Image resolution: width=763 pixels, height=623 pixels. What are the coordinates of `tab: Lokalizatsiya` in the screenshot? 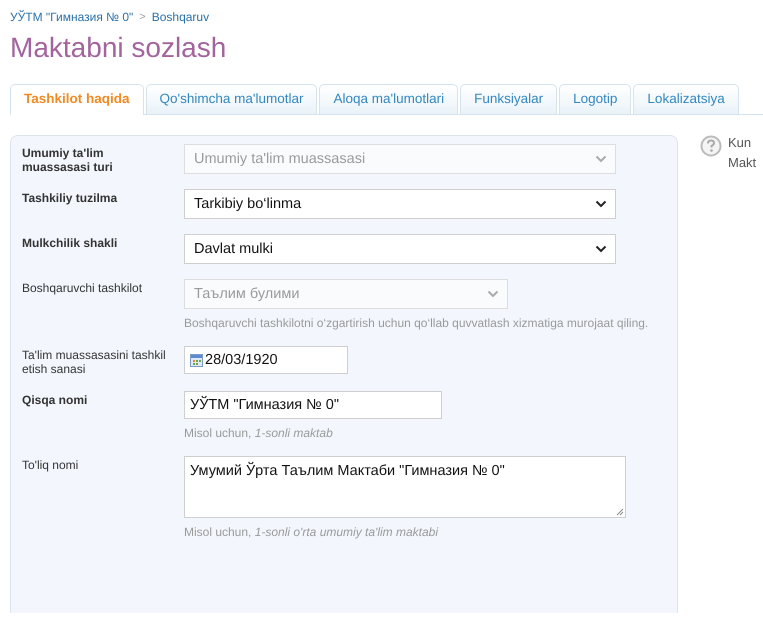 It's located at (686, 99).